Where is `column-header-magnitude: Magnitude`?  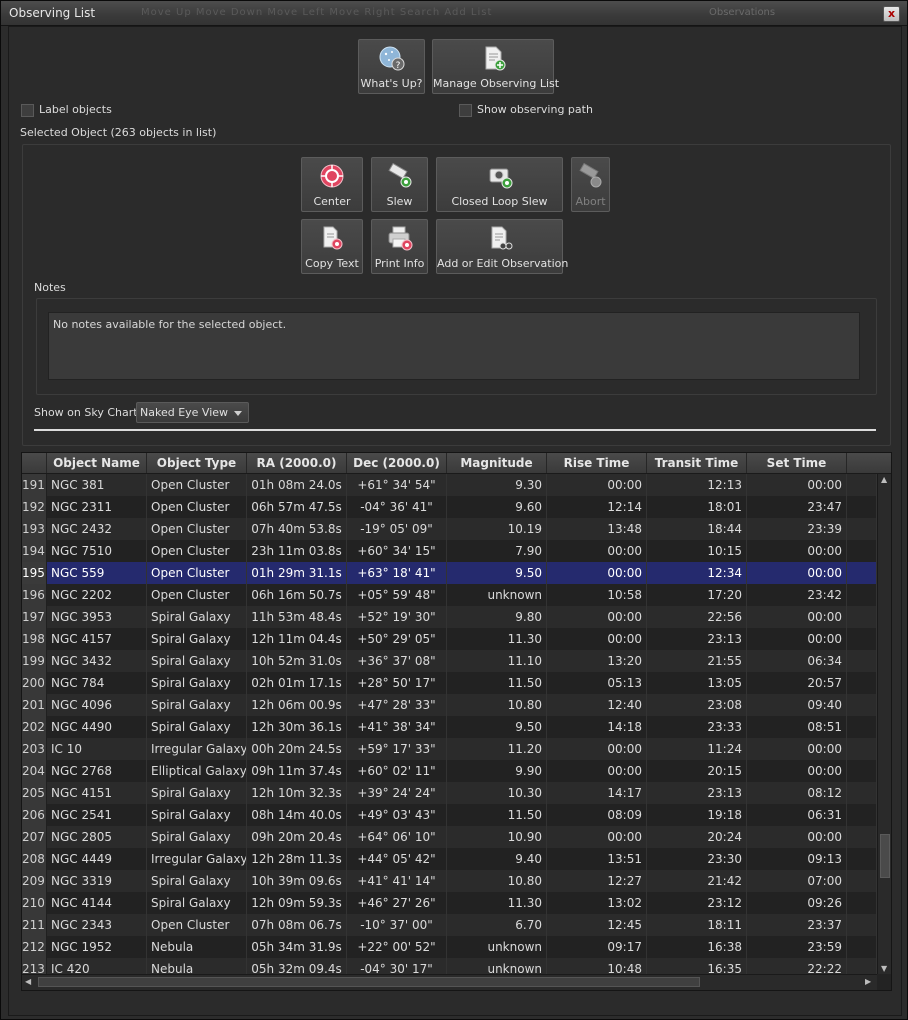
column-header-magnitude: Magnitude is located at coordinates (497, 463).